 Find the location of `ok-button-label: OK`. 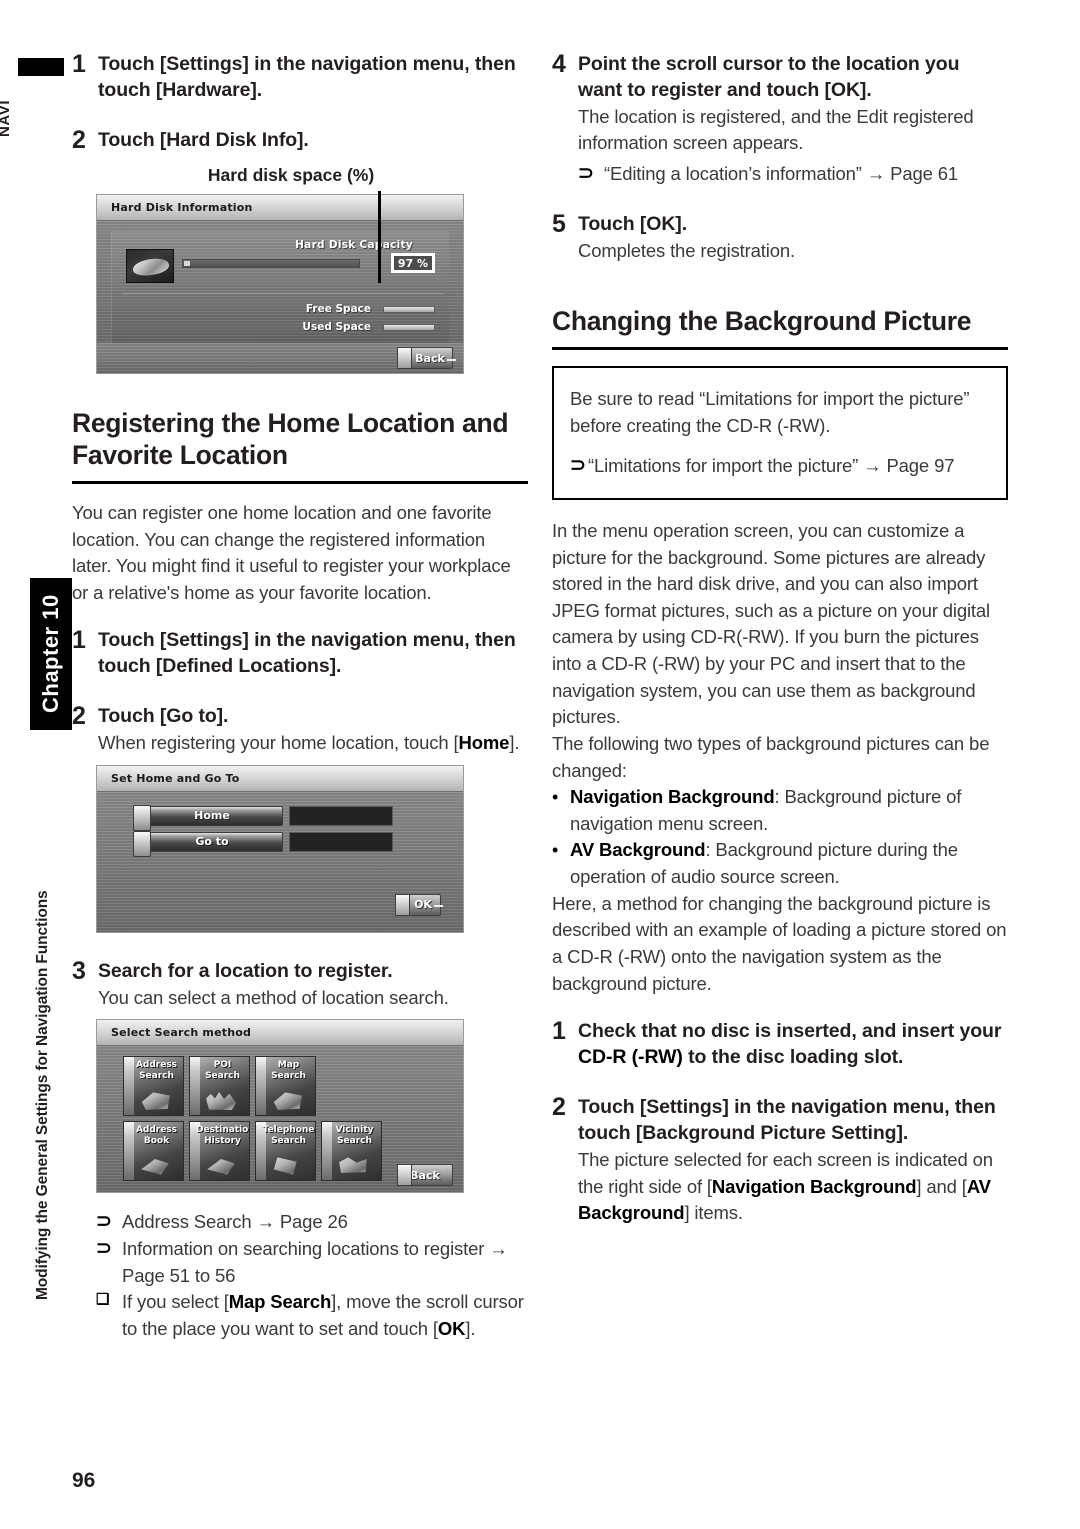

ok-button-label: OK is located at coordinates (423, 904).